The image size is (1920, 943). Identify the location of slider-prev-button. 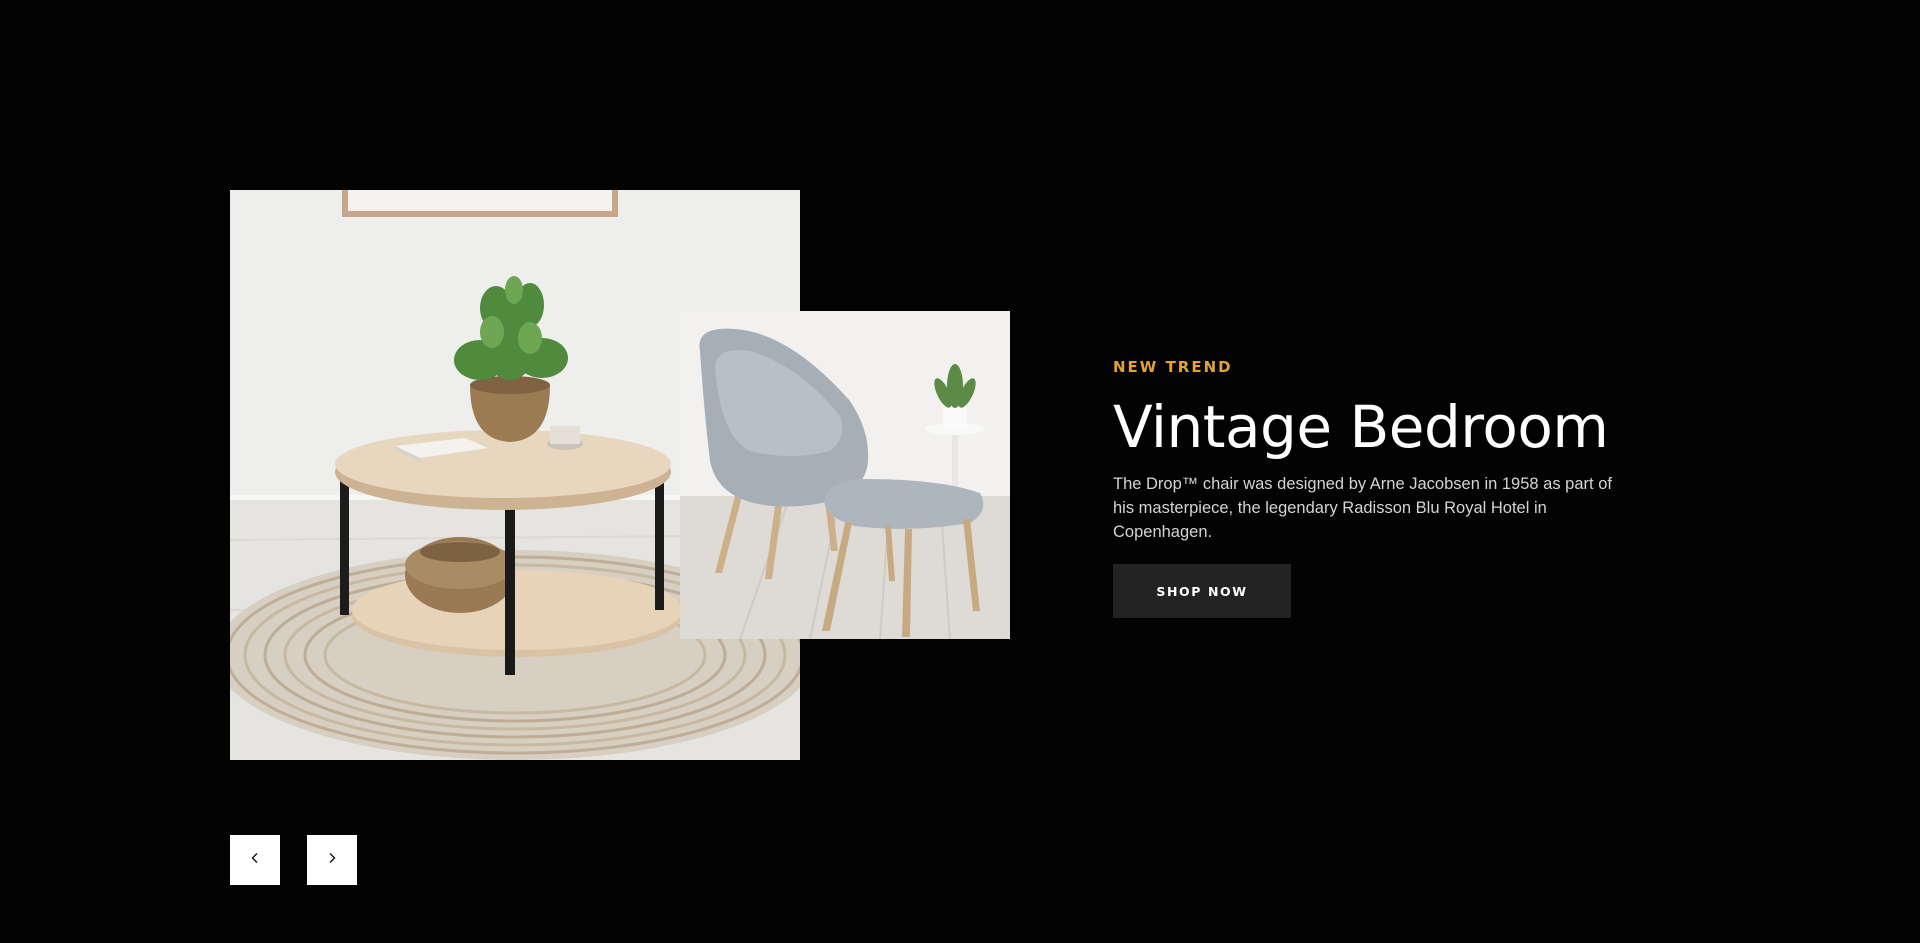
(255, 860).